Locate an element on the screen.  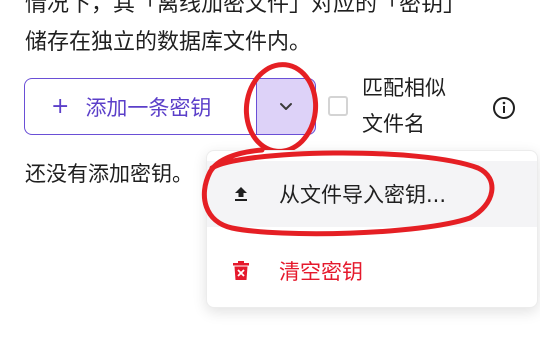
match-similar-label-line-2: 文件名 is located at coordinates (393, 124).